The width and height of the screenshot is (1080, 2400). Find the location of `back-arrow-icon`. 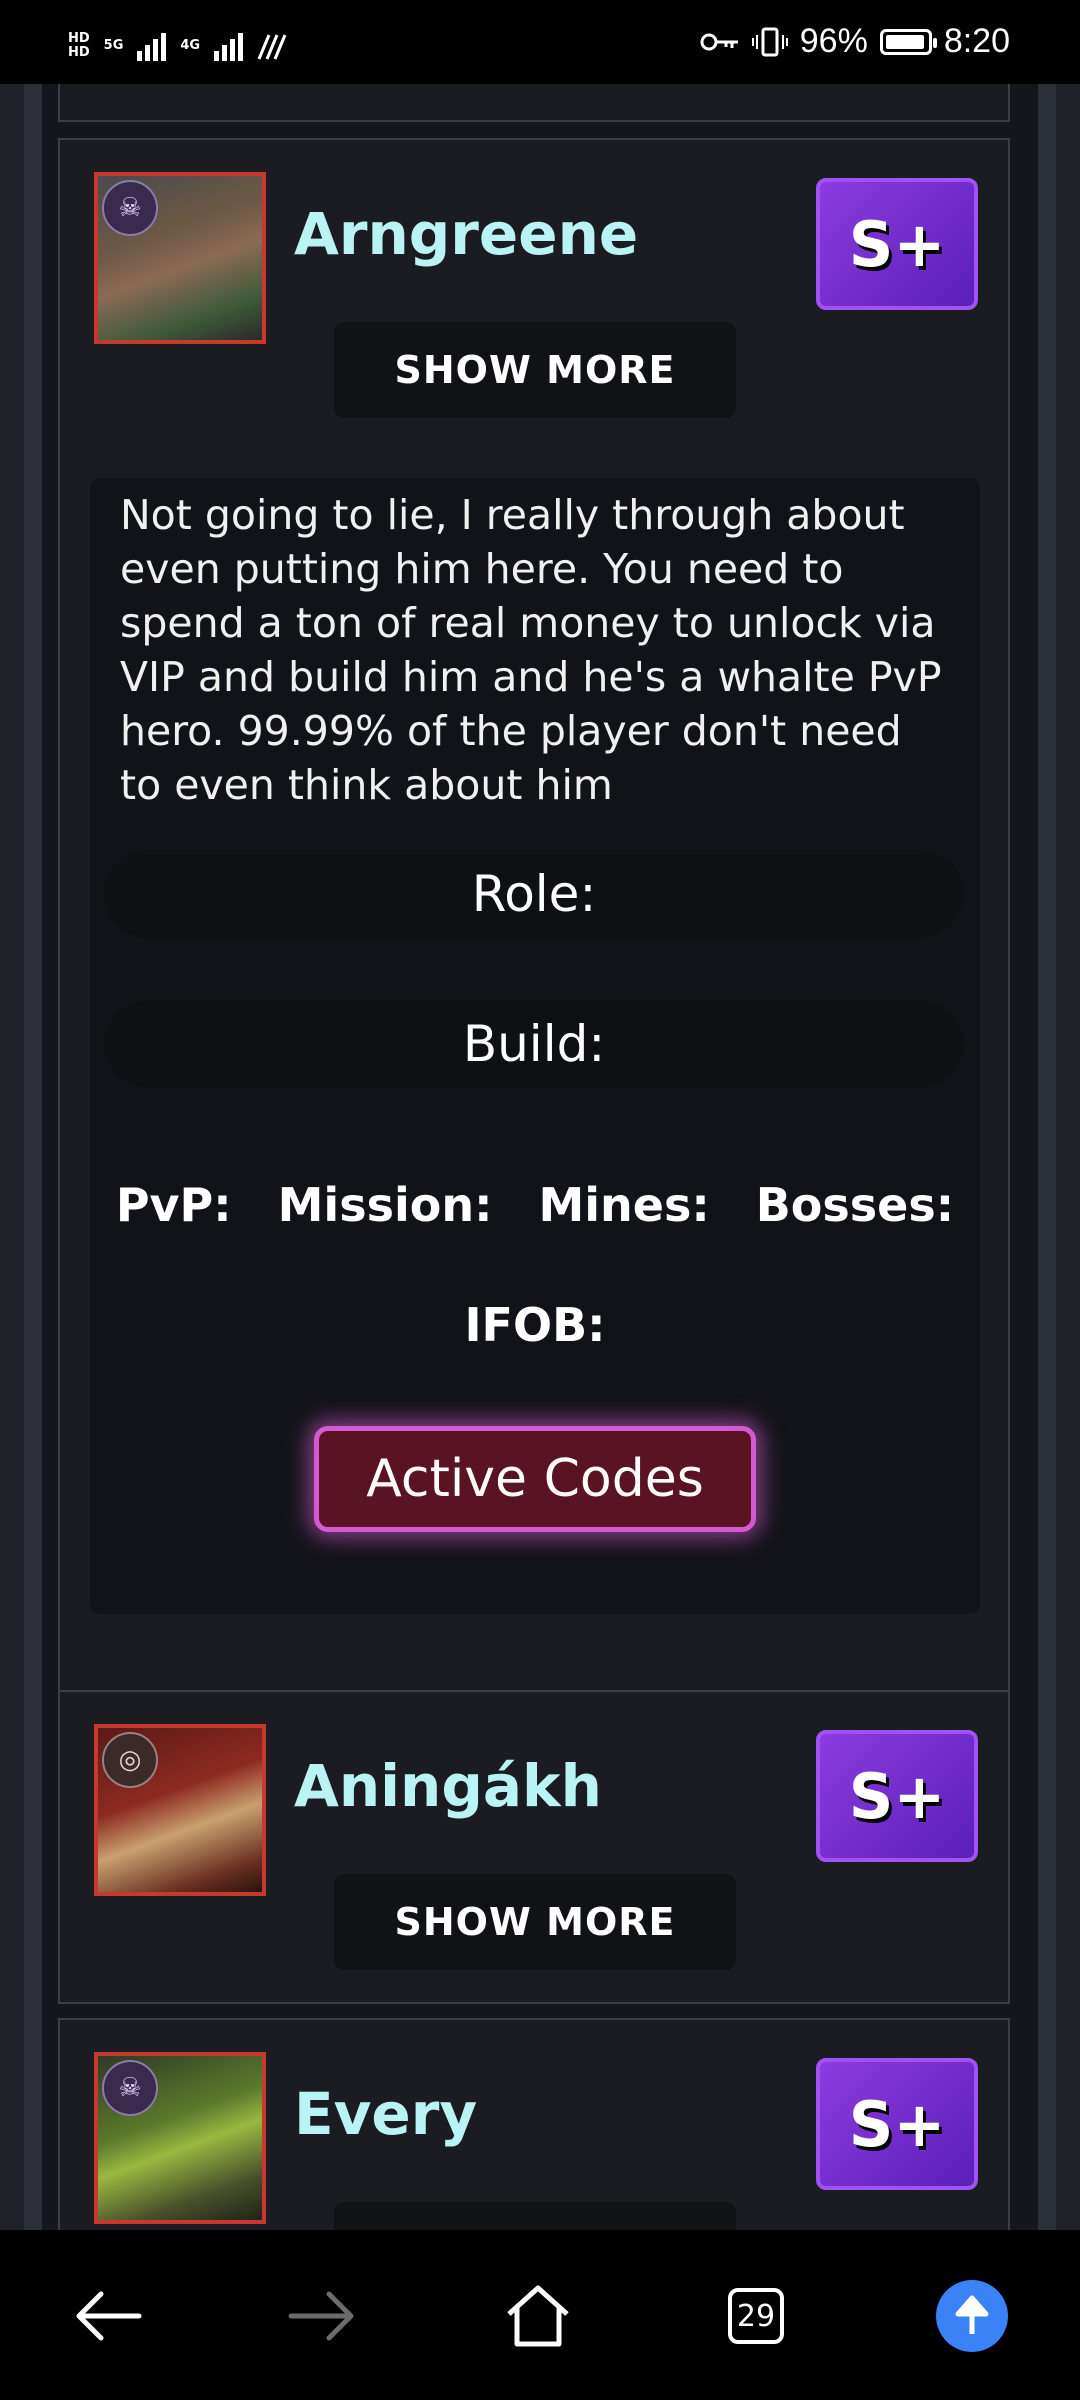

back-arrow-icon is located at coordinates (108, 2316).